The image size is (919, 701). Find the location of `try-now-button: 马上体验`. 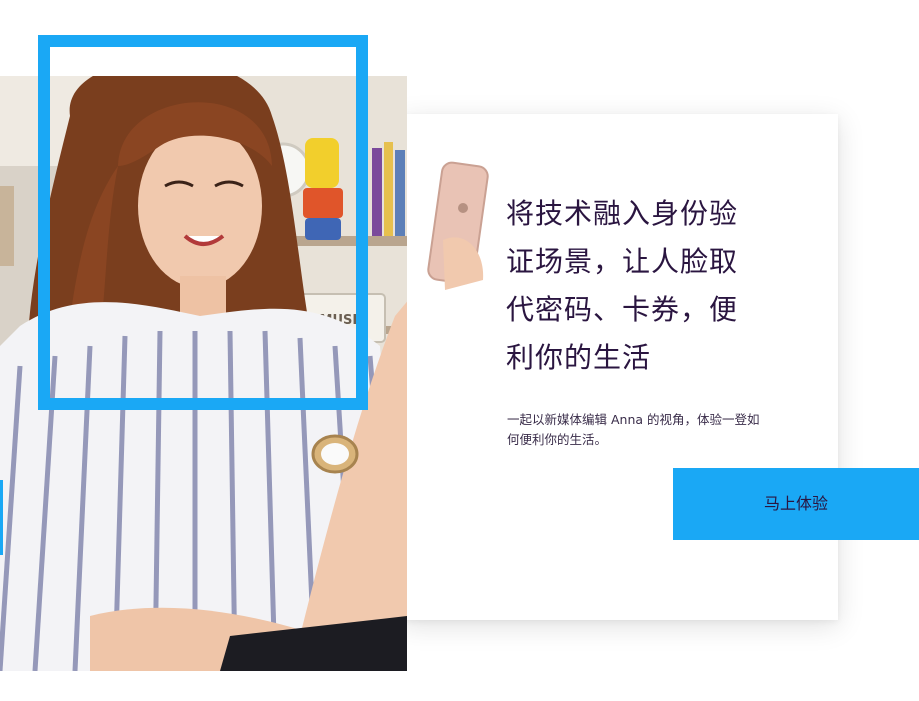

try-now-button: 马上体验 is located at coordinates (796, 504).